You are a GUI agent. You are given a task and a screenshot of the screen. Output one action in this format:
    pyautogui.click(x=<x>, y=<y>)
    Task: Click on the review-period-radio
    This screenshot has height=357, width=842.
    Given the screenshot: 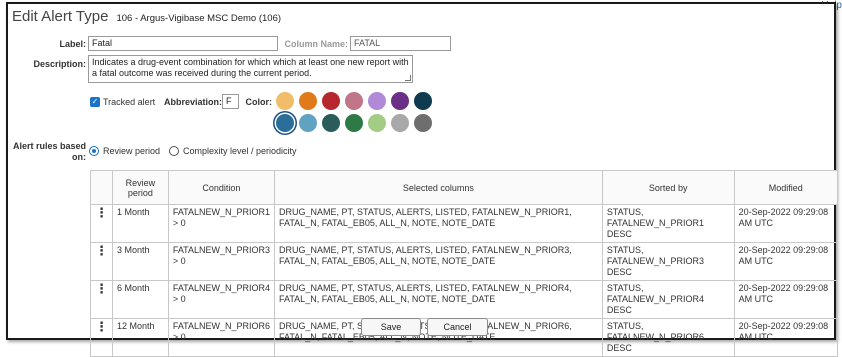 What is the action you would take?
    pyautogui.click(x=94, y=151)
    